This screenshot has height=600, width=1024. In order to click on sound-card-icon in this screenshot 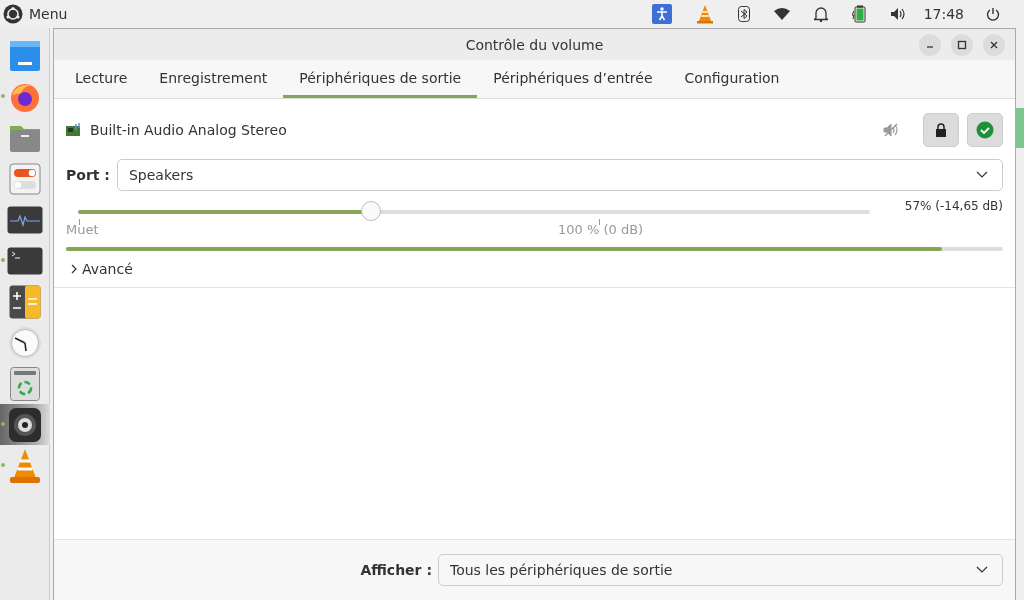, I will do `click(74, 130)`.